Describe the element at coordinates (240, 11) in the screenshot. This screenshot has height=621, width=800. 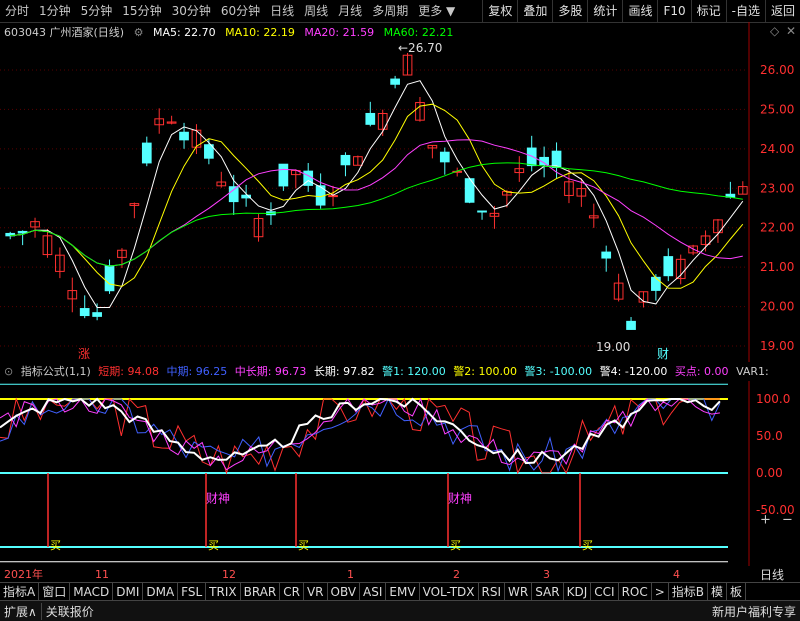
I see `period-tab-60min: 60分钟` at that location.